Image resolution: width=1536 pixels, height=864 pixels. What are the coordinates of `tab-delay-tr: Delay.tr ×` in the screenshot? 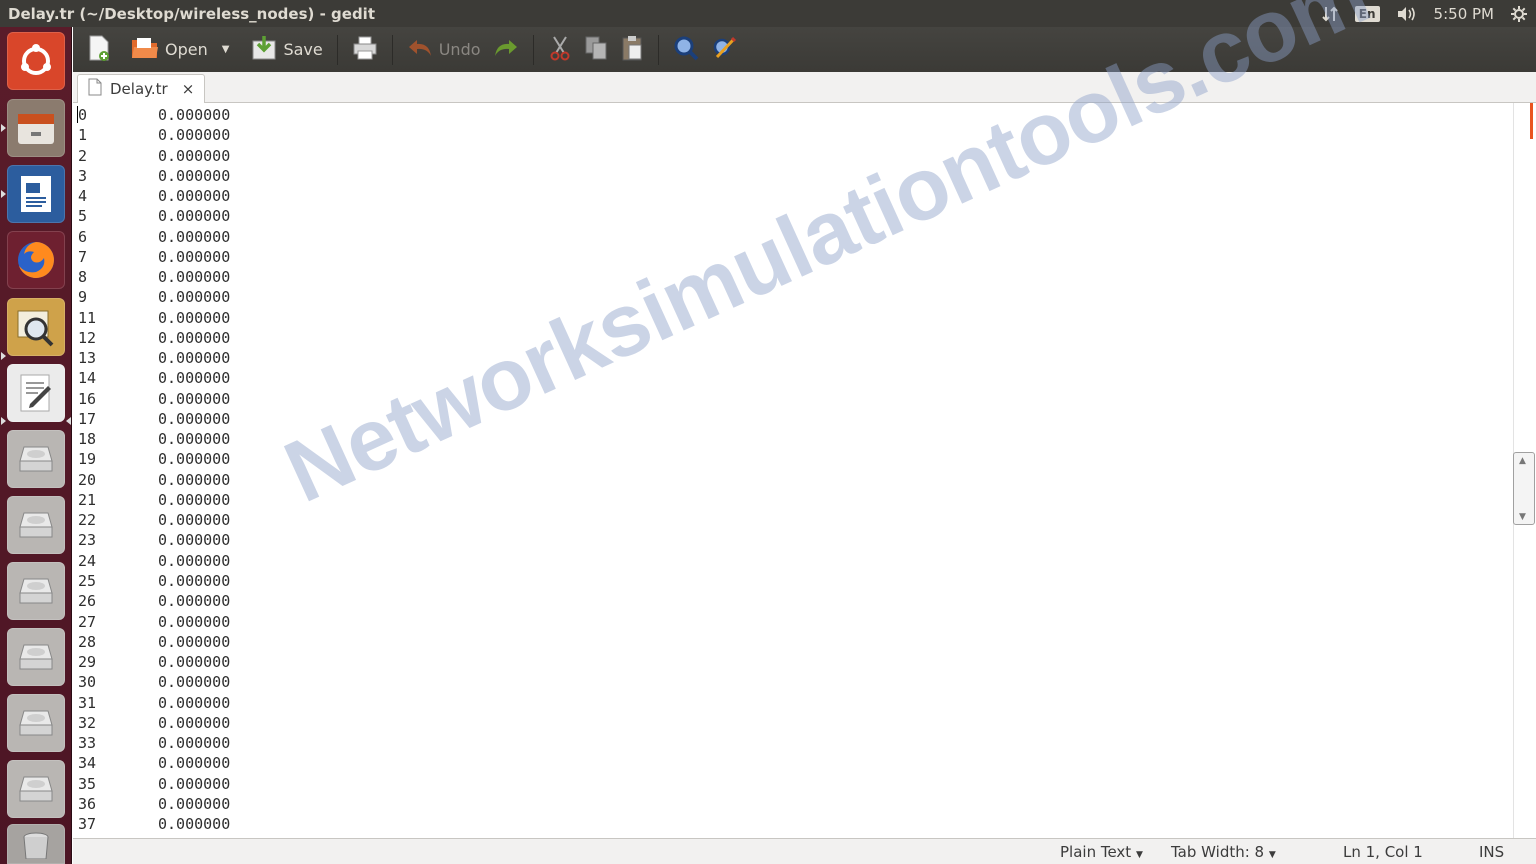 It's located at (141, 88).